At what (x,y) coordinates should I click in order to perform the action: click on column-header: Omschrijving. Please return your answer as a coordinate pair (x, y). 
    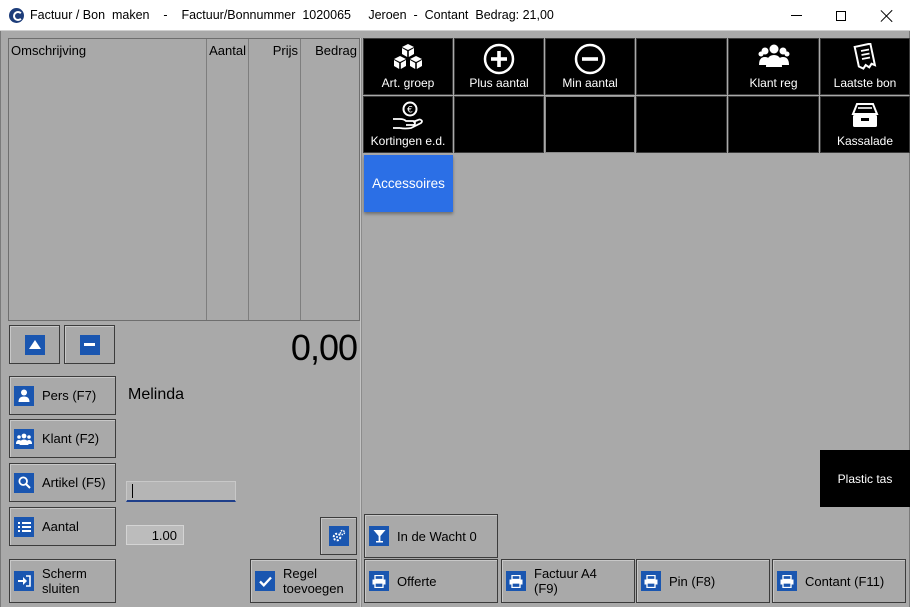
    Looking at the image, I should click on (48, 50).